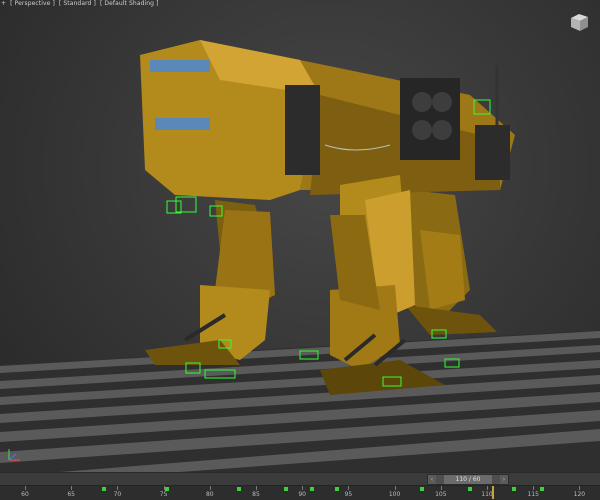 The image size is (600, 500). I want to click on viewport-point-of-view: [ Perspective ], so click(32, 3).